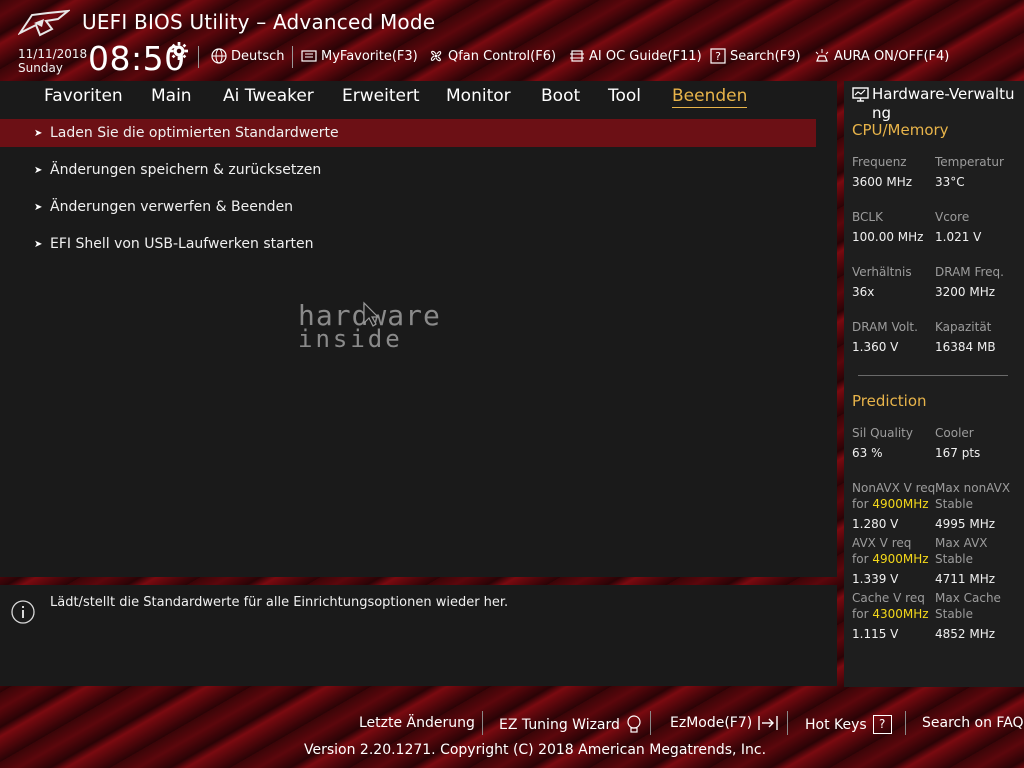 This screenshot has width=1024, height=768. What do you see at coordinates (179, 51) in the screenshot?
I see `gear-icon` at bounding box center [179, 51].